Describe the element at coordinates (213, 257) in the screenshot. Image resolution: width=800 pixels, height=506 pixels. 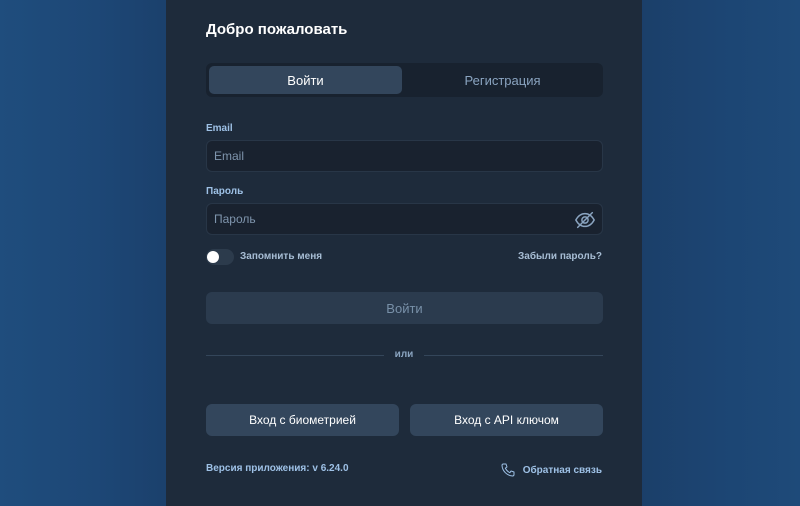
I see `toggle-knob` at that location.